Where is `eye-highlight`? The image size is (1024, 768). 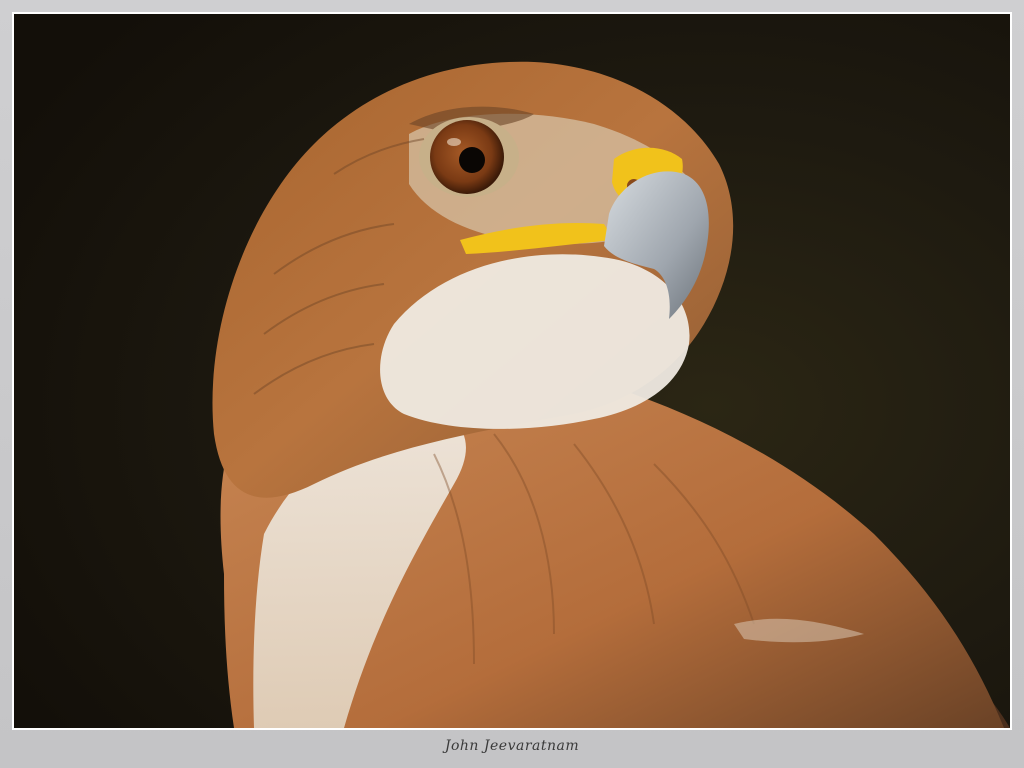 eye-highlight is located at coordinates (454, 142).